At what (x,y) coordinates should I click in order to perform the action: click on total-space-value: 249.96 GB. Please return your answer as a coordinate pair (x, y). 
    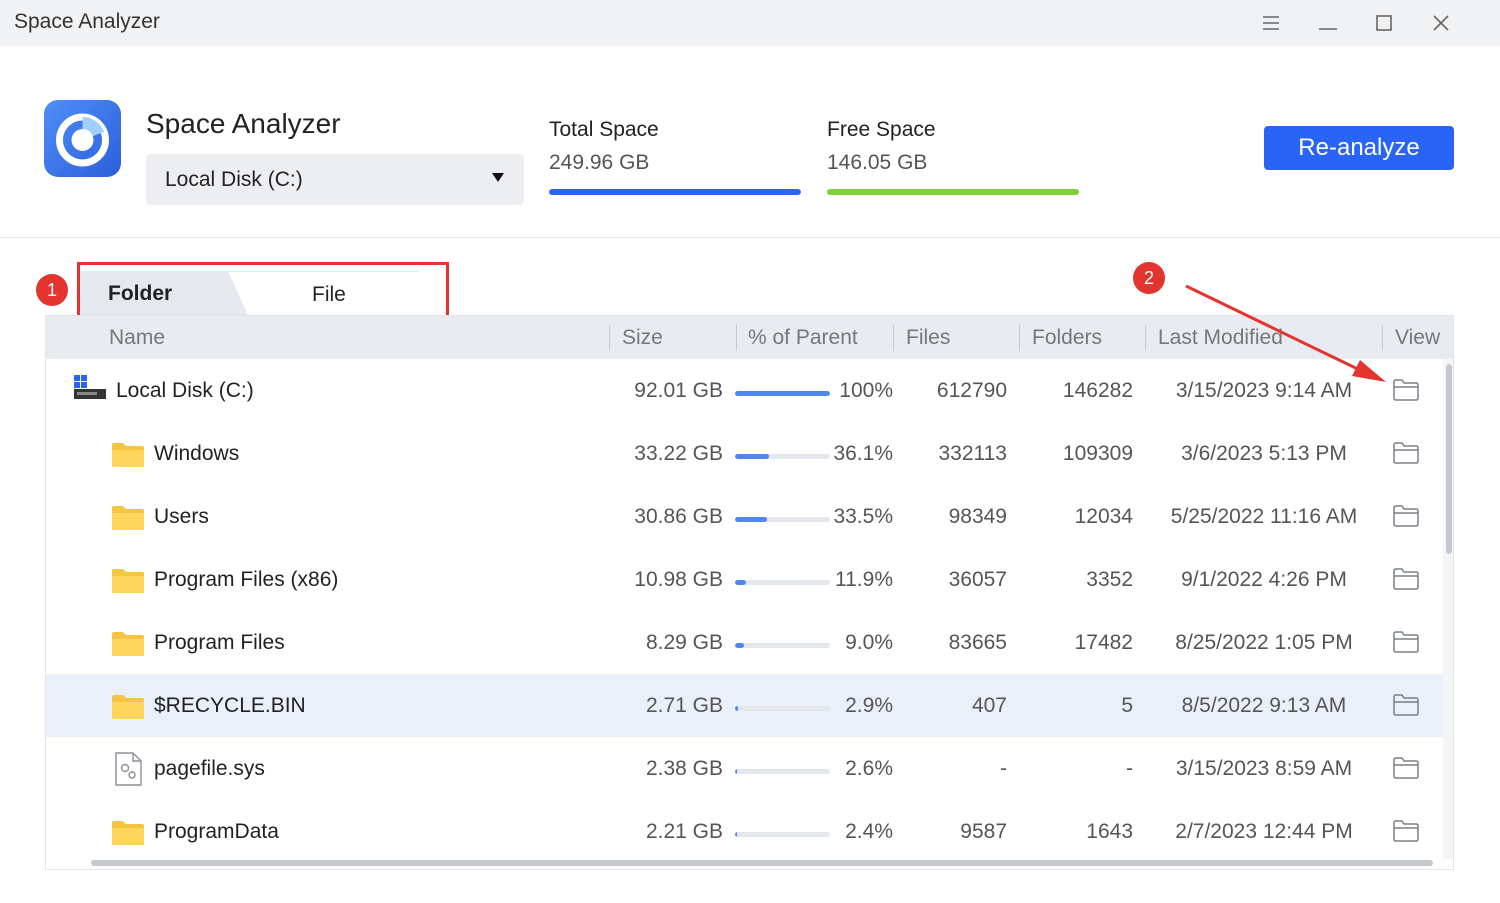
    Looking at the image, I should click on (599, 162).